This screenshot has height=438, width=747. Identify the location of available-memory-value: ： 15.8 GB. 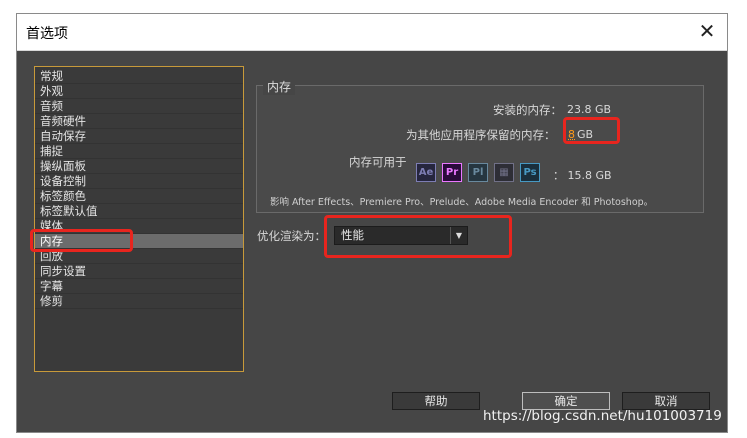
(582, 175).